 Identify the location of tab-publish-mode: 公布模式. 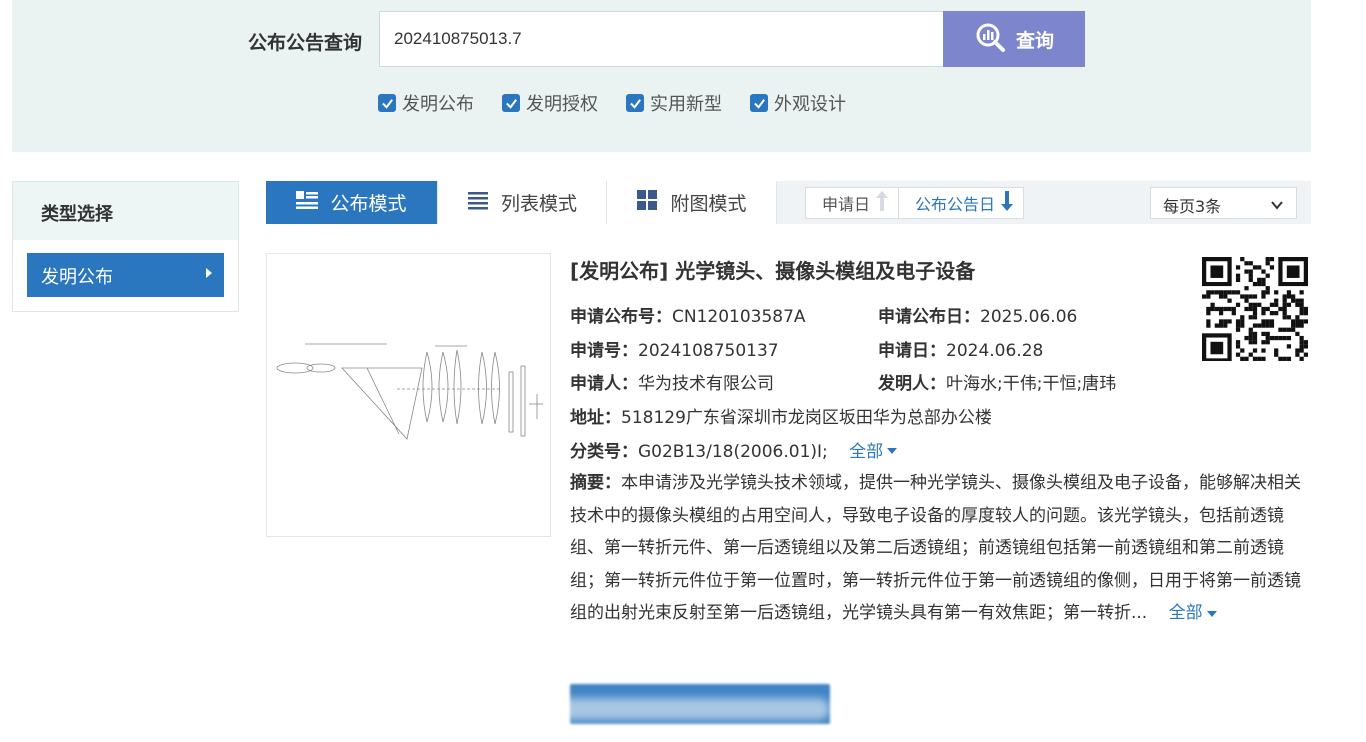
(352, 202).